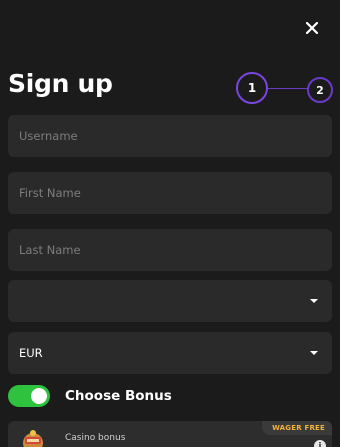 Image resolution: width=340 pixels, height=447 pixels. I want to click on currency-select: EUR, so click(170, 353).